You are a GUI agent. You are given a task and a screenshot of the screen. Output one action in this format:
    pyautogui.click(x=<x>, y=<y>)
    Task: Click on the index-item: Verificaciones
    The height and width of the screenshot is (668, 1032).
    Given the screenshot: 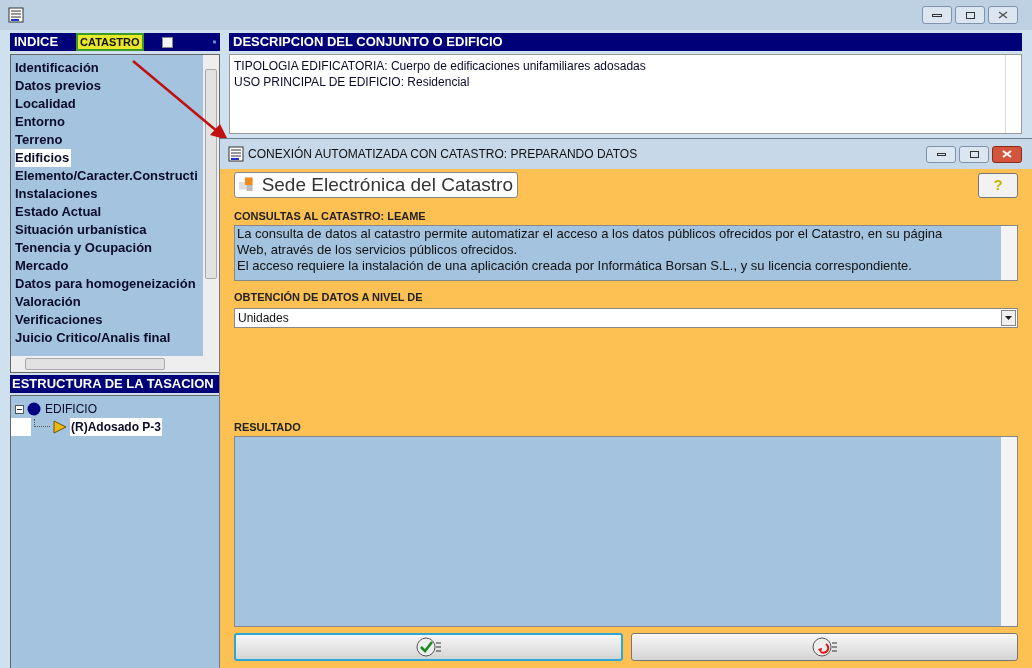 What is the action you would take?
    pyautogui.click(x=60, y=320)
    